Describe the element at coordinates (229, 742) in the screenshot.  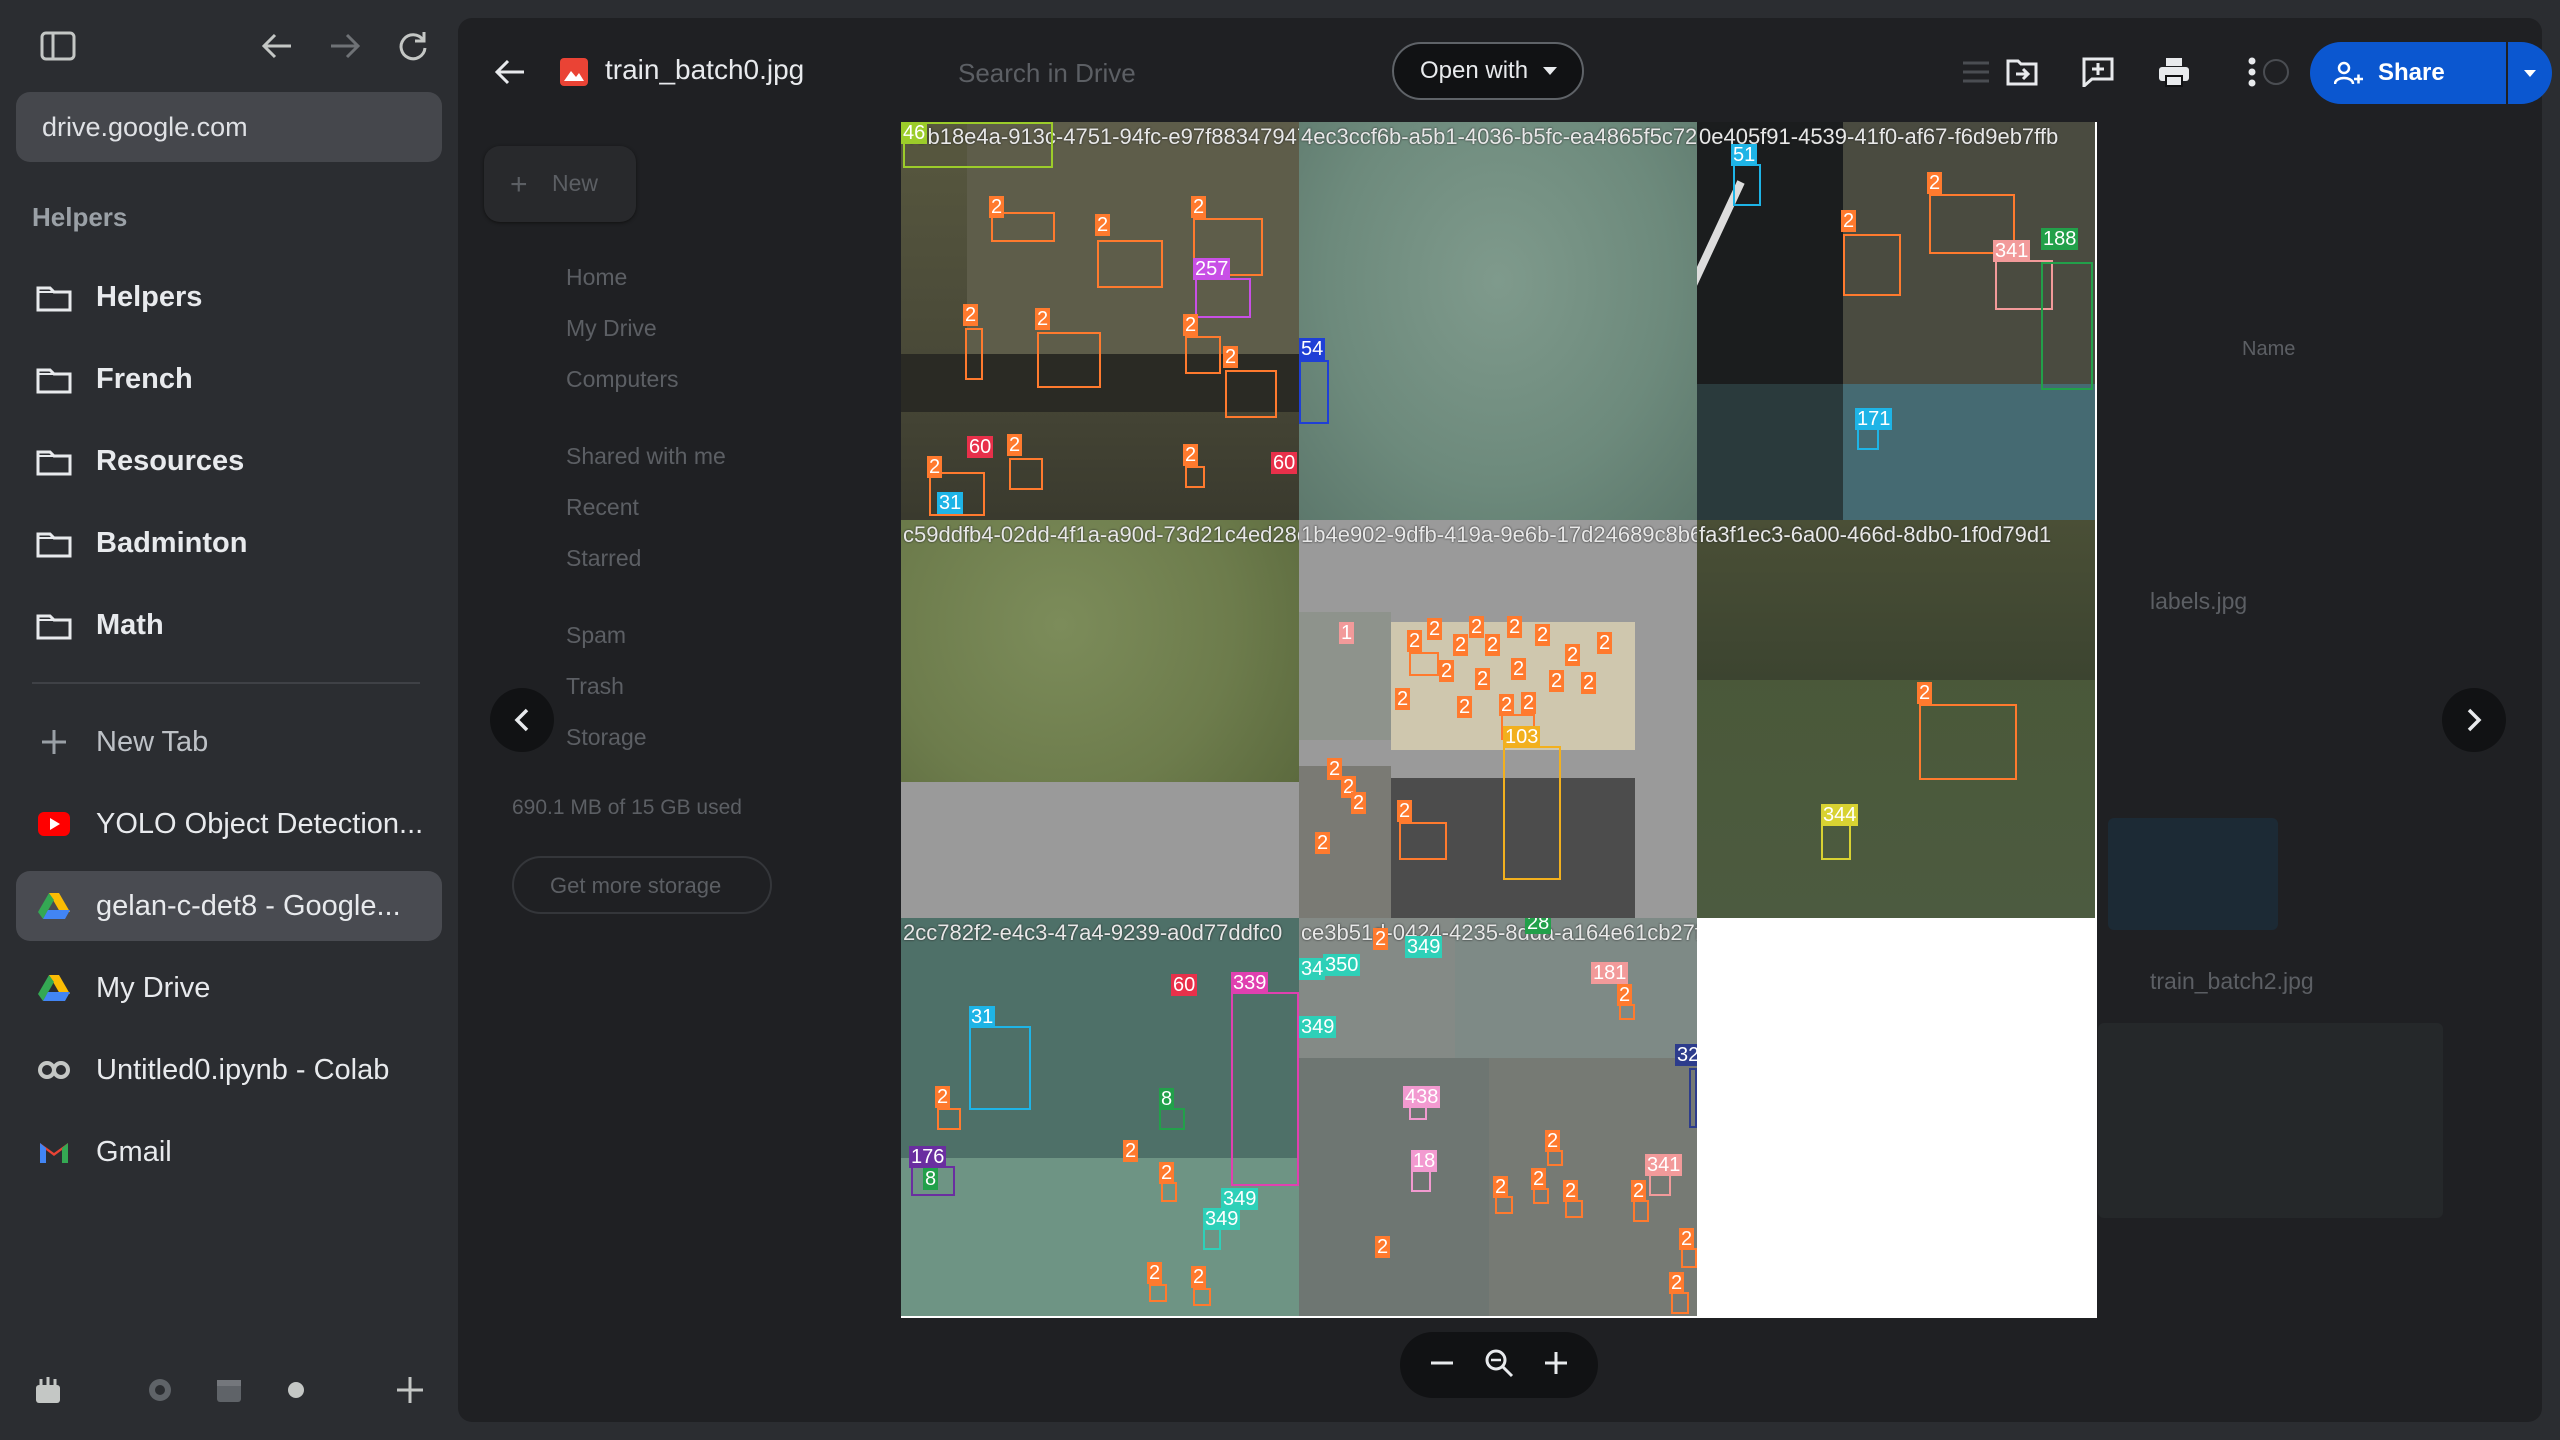
I see `new-tab-button: New Tab` at that location.